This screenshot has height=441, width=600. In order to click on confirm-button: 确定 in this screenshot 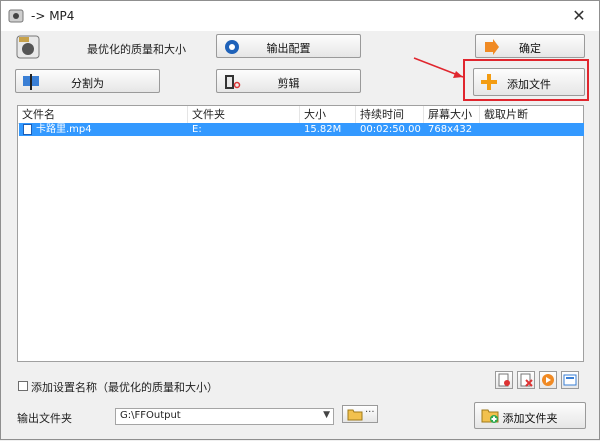, I will do `click(530, 46)`.